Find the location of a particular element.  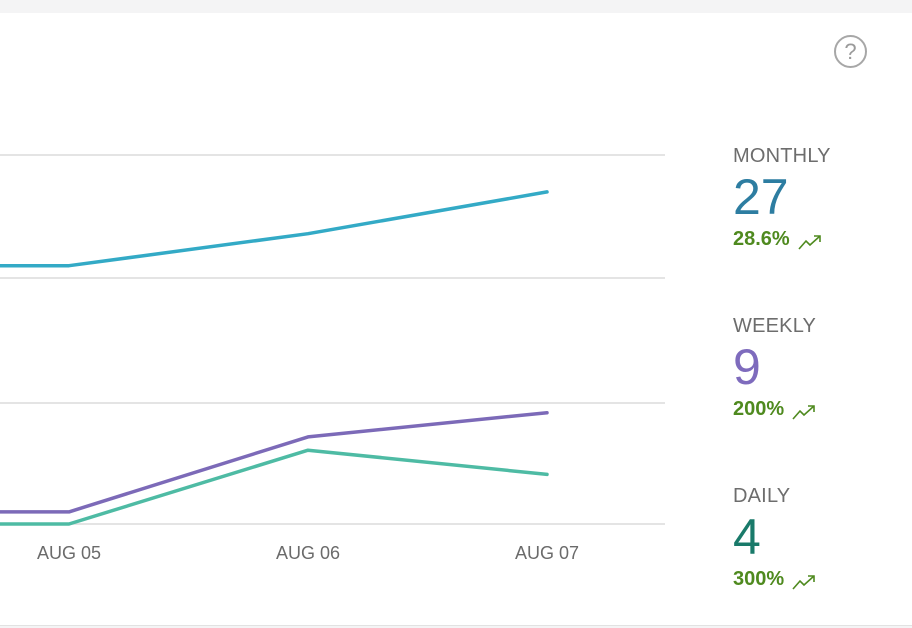

stat-label: WEEKLY is located at coordinates (775, 326).